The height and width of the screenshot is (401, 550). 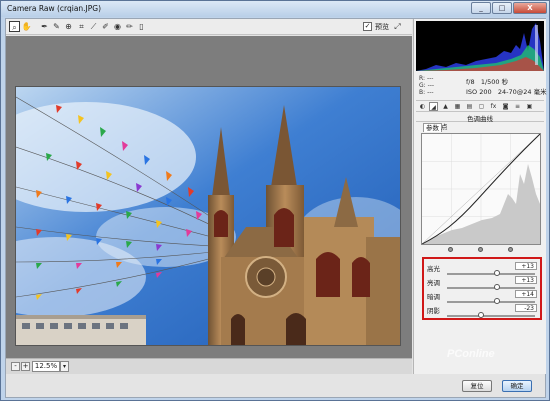 I want to click on snapshots-tab-icon: ▣, so click(x=529, y=106).